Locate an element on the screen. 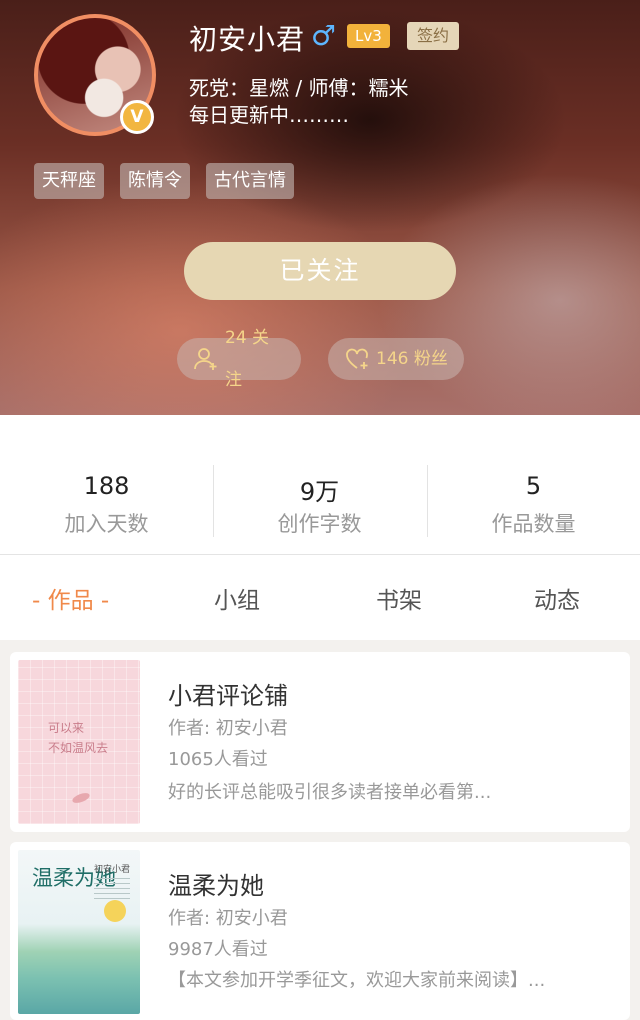 This screenshot has width=640, height=1020. bio-line-1: 死党：星燃 / 师傅：糯米 is located at coordinates (299, 88).